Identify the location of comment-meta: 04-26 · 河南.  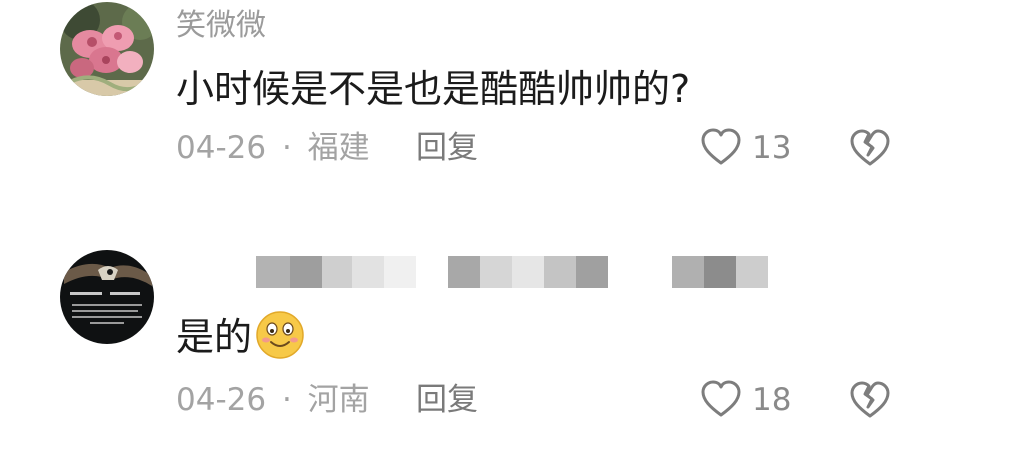
(273, 400).